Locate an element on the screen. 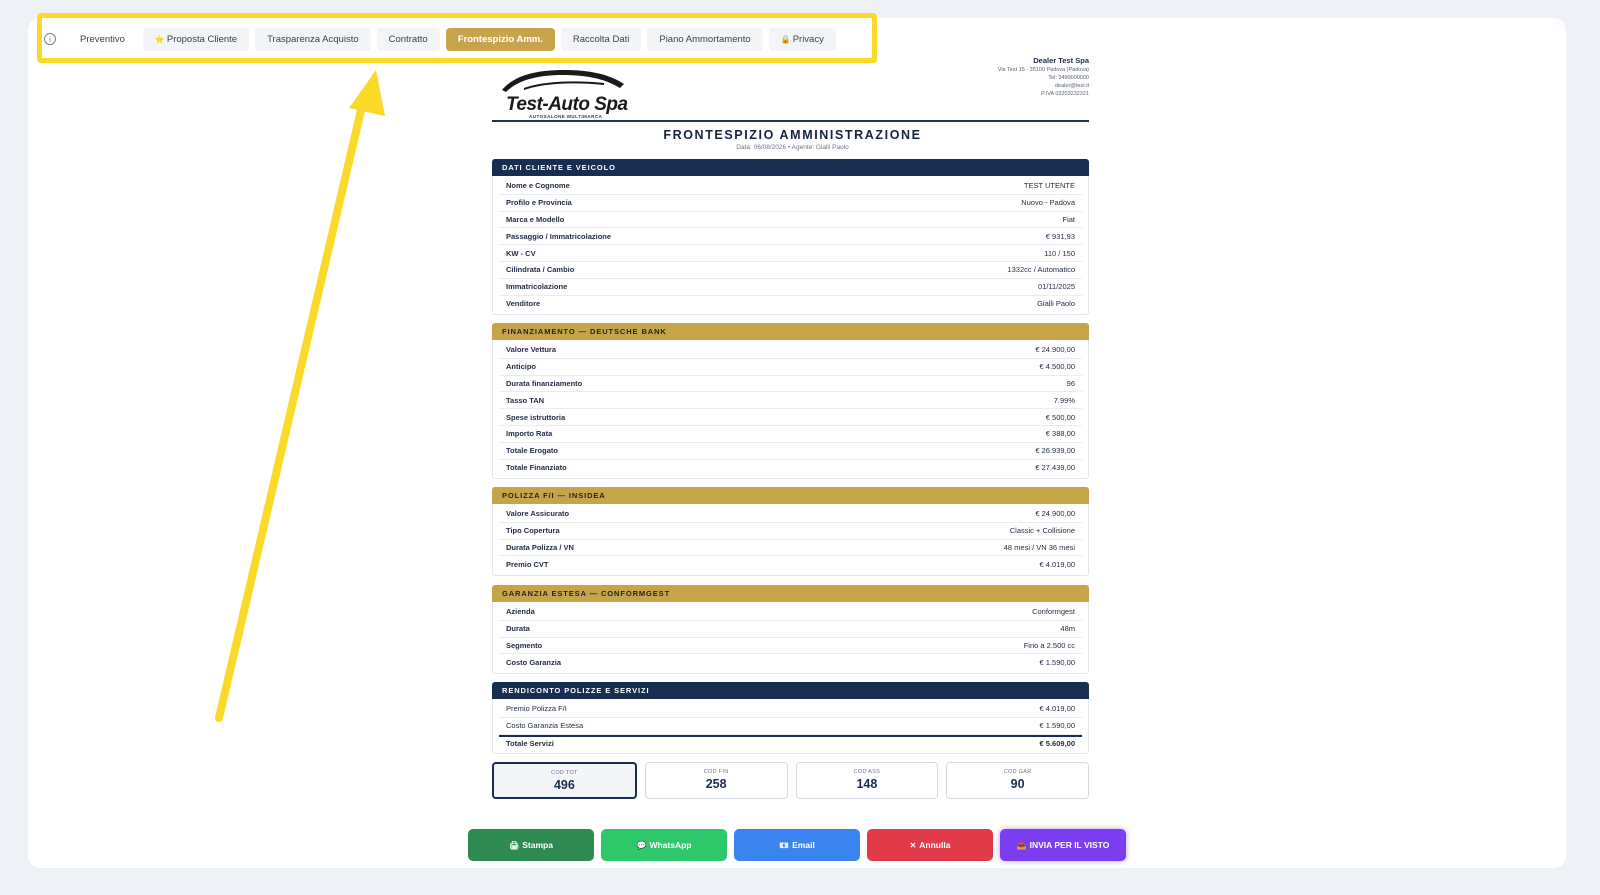 Image resolution: width=1600 pixels, height=895 pixels. tab-frontespizio-amm: Frontespizio Amm. is located at coordinates (500, 39).